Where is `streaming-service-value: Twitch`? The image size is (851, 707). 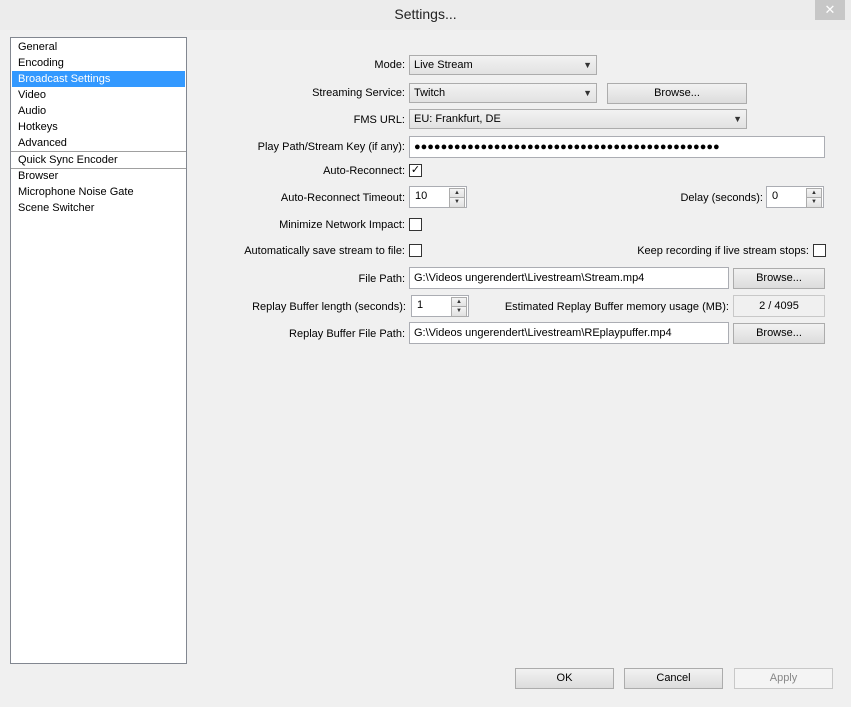 streaming-service-value: Twitch is located at coordinates (430, 93).